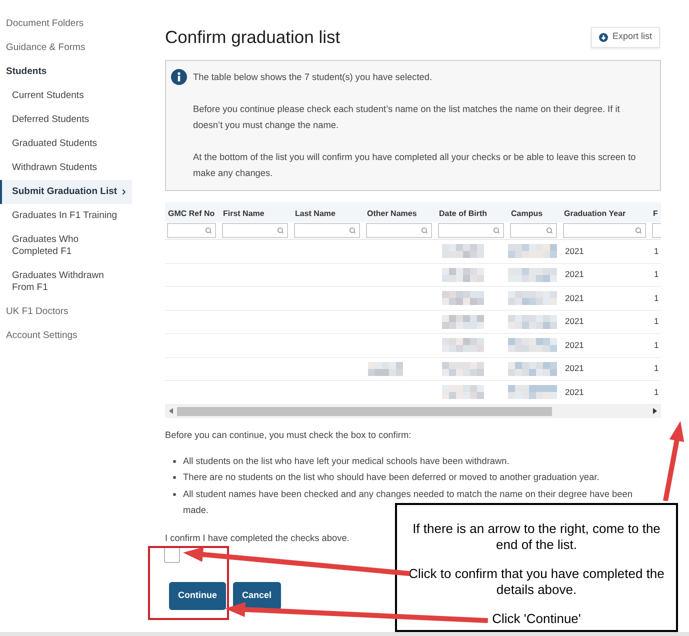  I want to click on sidebar-item: Withdrawn Students, so click(66, 168).